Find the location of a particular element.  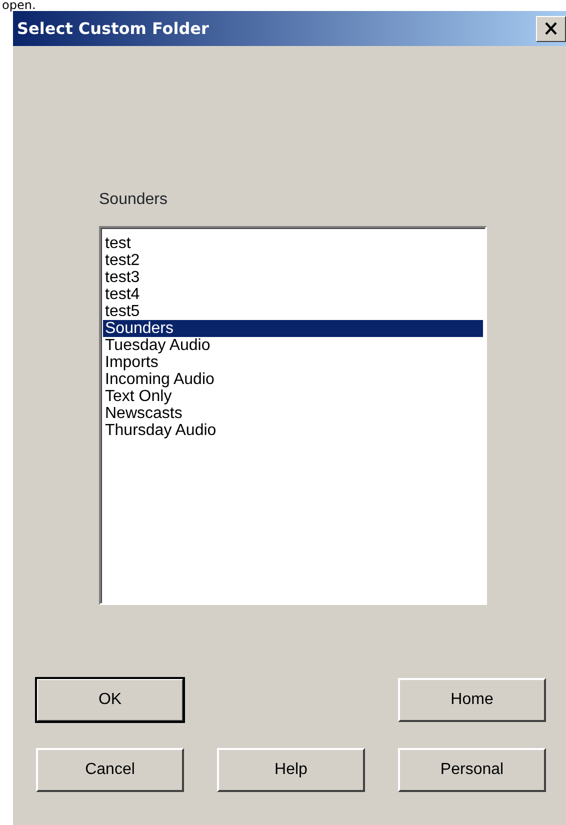

close-icon is located at coordinates (551, 28).